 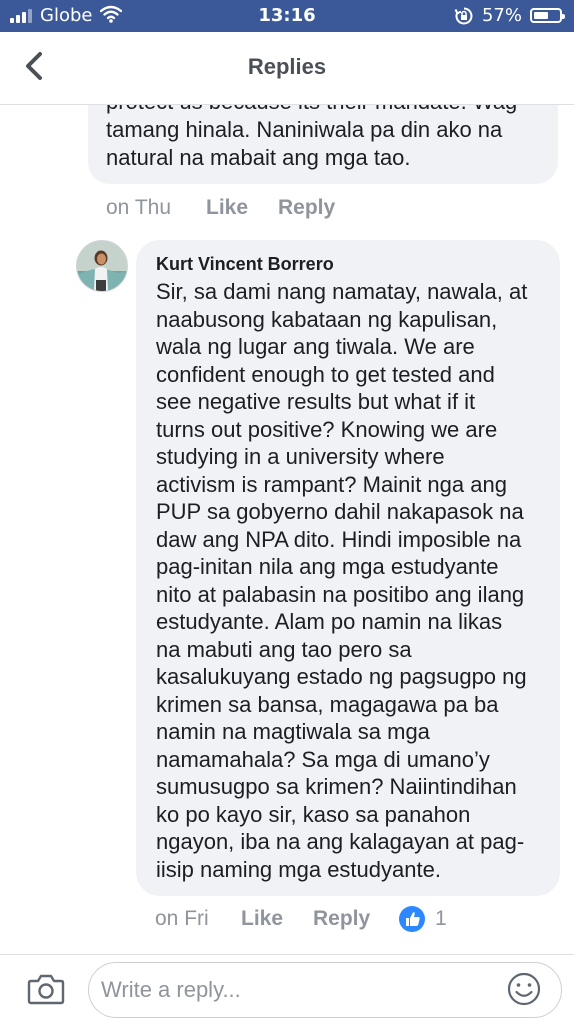 What do you see at coordinates (245, 264) in the screenshot?
I see `comment-author: Kurt Vincent Borrero` at bounding box center [245, 264].